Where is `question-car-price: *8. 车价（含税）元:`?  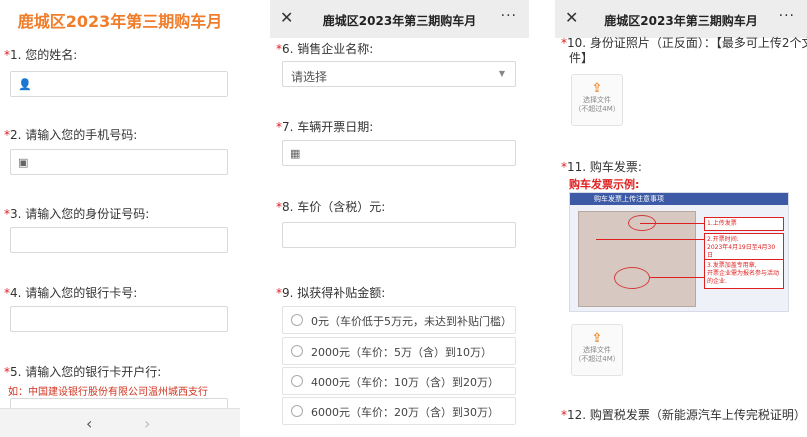 question-car-price: *8. 车价（含税）元: is located at coordinates (331, 207).